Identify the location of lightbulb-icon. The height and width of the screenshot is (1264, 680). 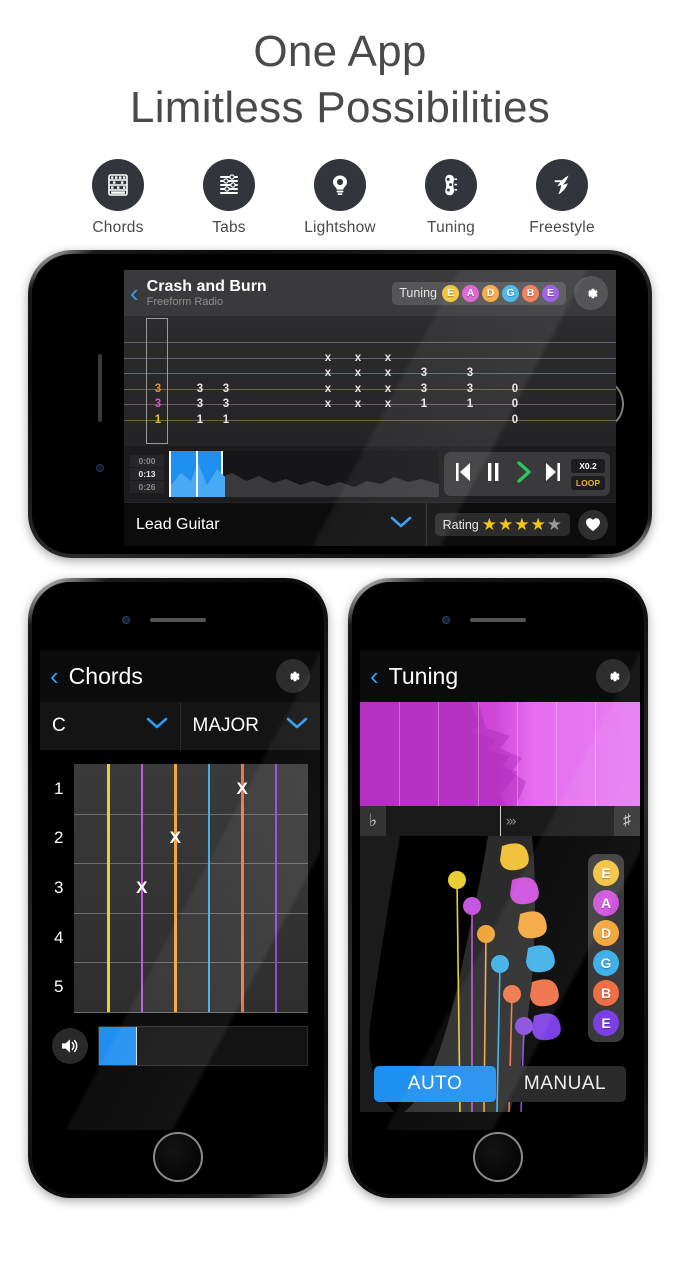
(340, 184).